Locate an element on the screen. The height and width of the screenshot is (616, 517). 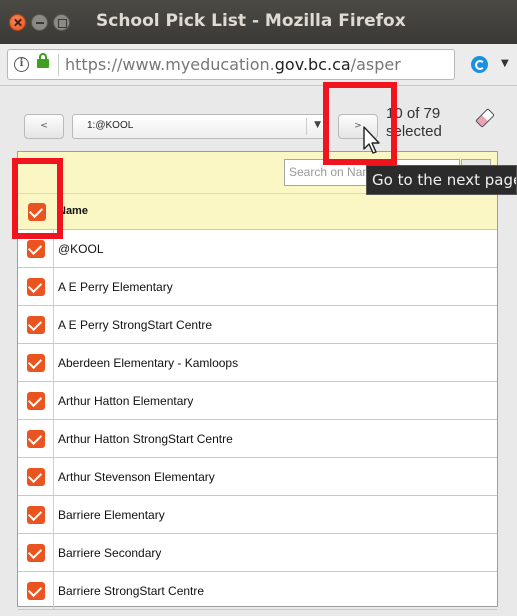
school-name: Arthur Stevenson Elementary is located at coordinates (136, 477).